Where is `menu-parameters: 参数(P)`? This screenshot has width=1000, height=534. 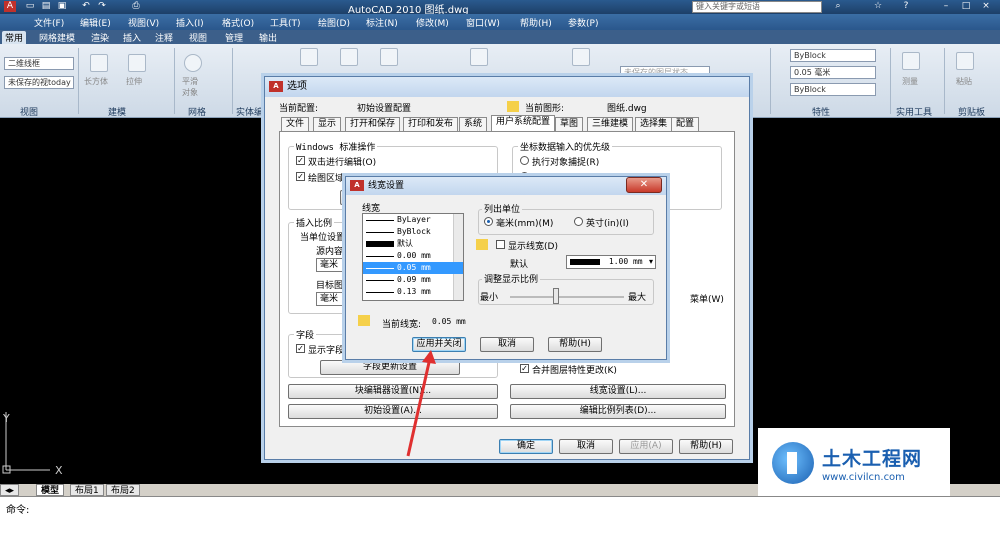
menu-parameters: 参数(P) is located at coordinates (583, 22).